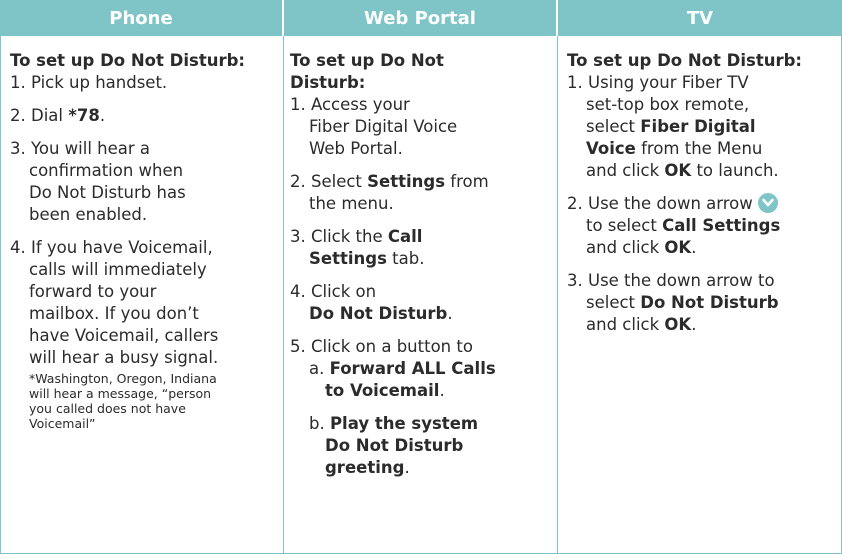 Image resolution: width=842 pixels, height=560 pixels. I want to click on phone-title: To set up Do Not Disturb:, so click(127, 60).